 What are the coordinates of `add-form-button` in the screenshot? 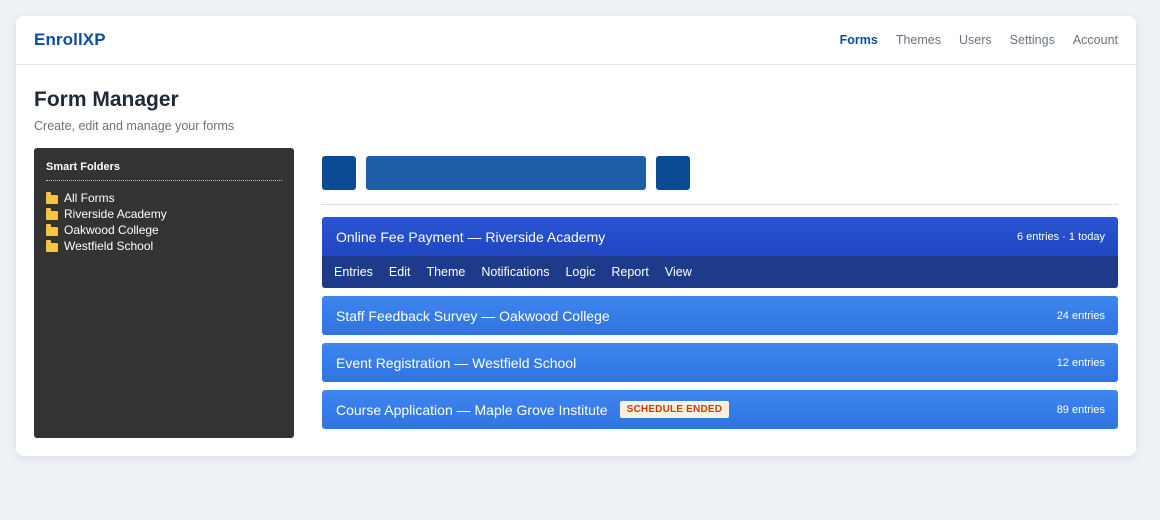 It's located at (339, 173).